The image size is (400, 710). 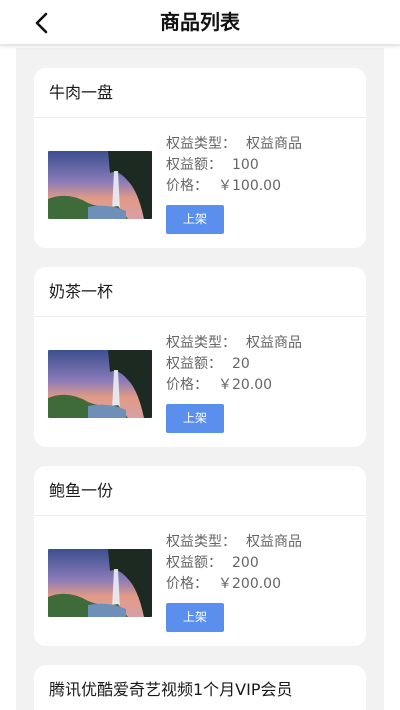 What do you see at coordinates (241, 364) in the screenshot?
I see `benefit-amount-value: 20` at bounding box center [241, 364].